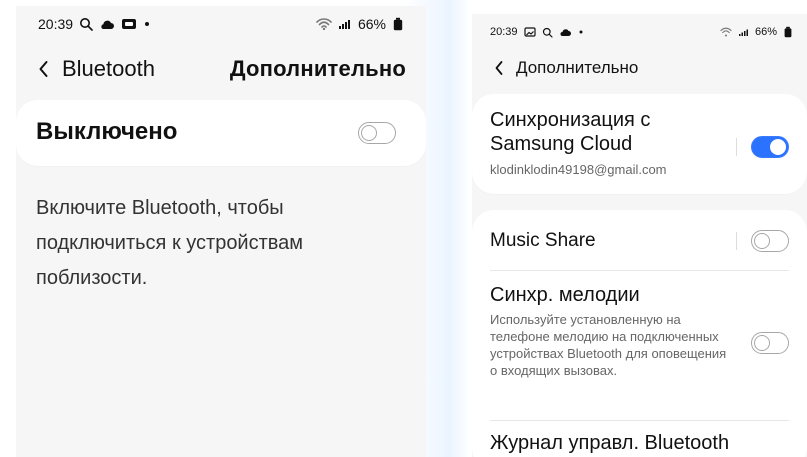 This screenshot has width=807, height=457. Describe the element at coordinates (736, 241) in the screenshot. I see `music-share-separator` at that location.